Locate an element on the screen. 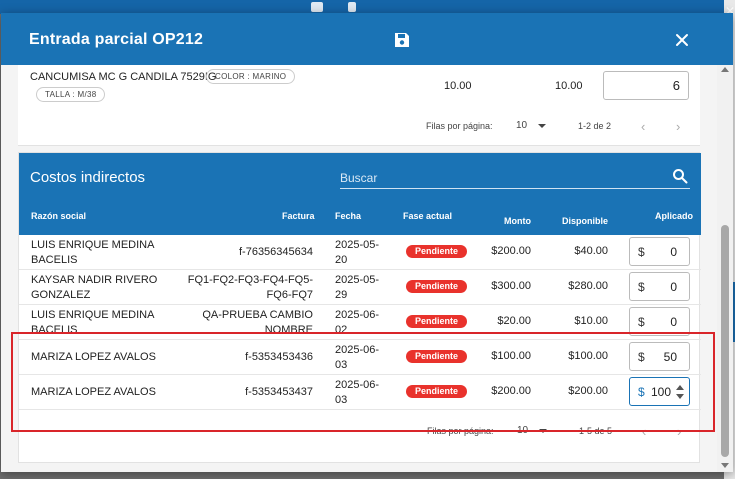 This screenshot has width=735, height=479. indirect-costs-title: Costos indirectos is located at coordinates (88, 177).